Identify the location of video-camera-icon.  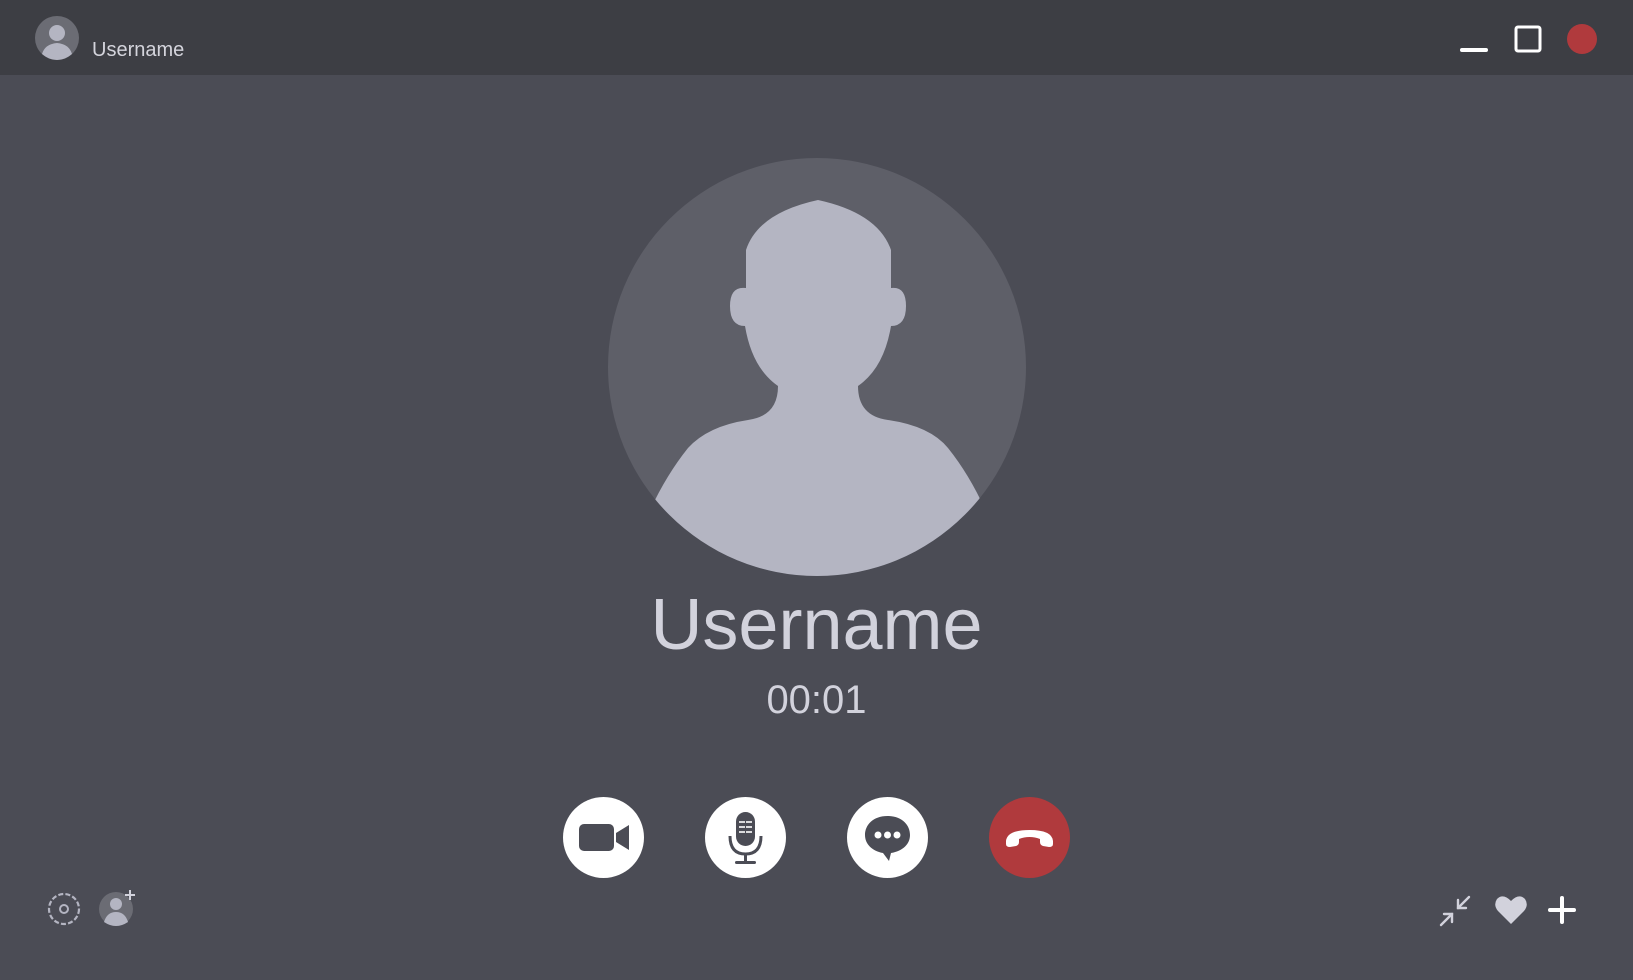
(604, 837).